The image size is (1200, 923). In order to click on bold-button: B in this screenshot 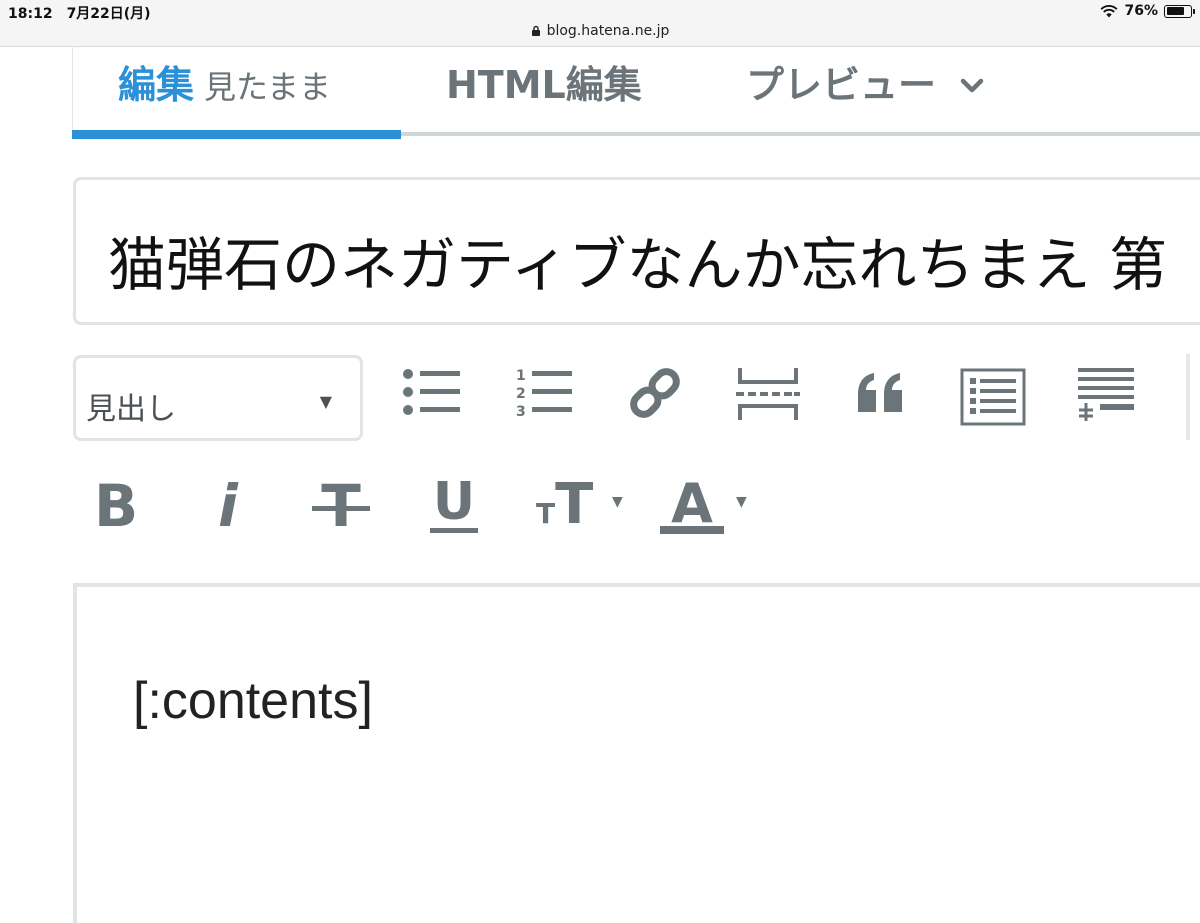, I will do `click(116, 506)`.